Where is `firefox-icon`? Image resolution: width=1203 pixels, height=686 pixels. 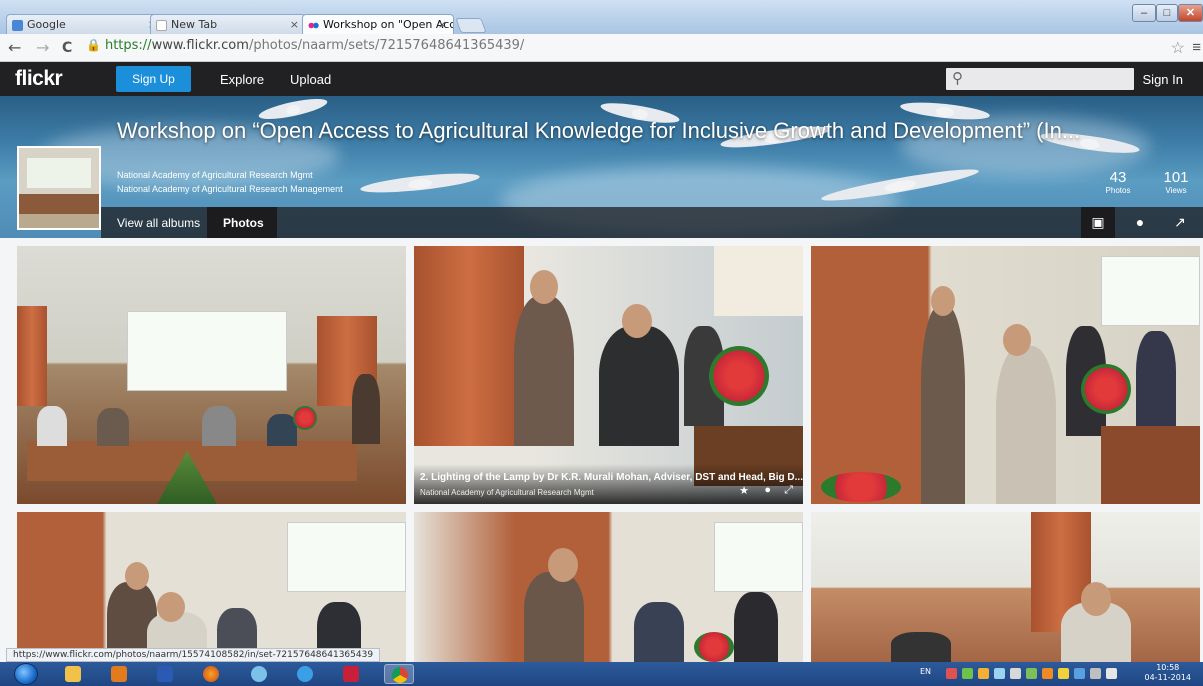 firefox-icon is located at coordinates (211, 674).